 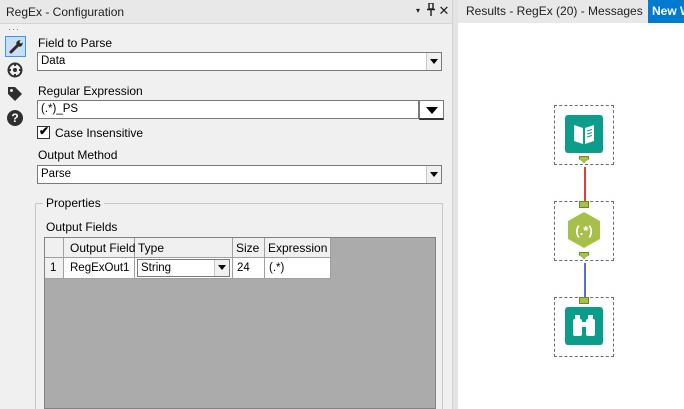 What do you see at coordinates (239, 61) in the screenshot?
I see `field-to-parse-select: Data` at bounding box center [239, 61].